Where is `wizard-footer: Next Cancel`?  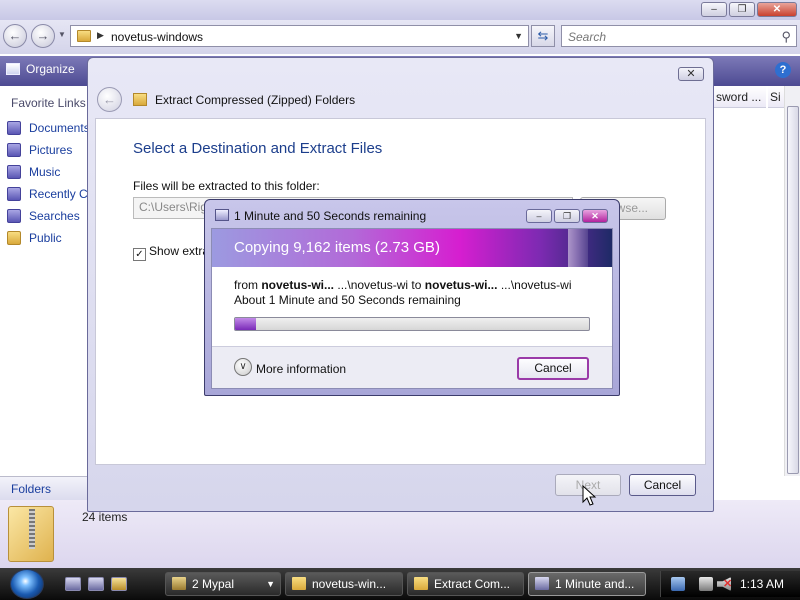
wizard-footer: Next Cancel is located at coordinates (400, 488).